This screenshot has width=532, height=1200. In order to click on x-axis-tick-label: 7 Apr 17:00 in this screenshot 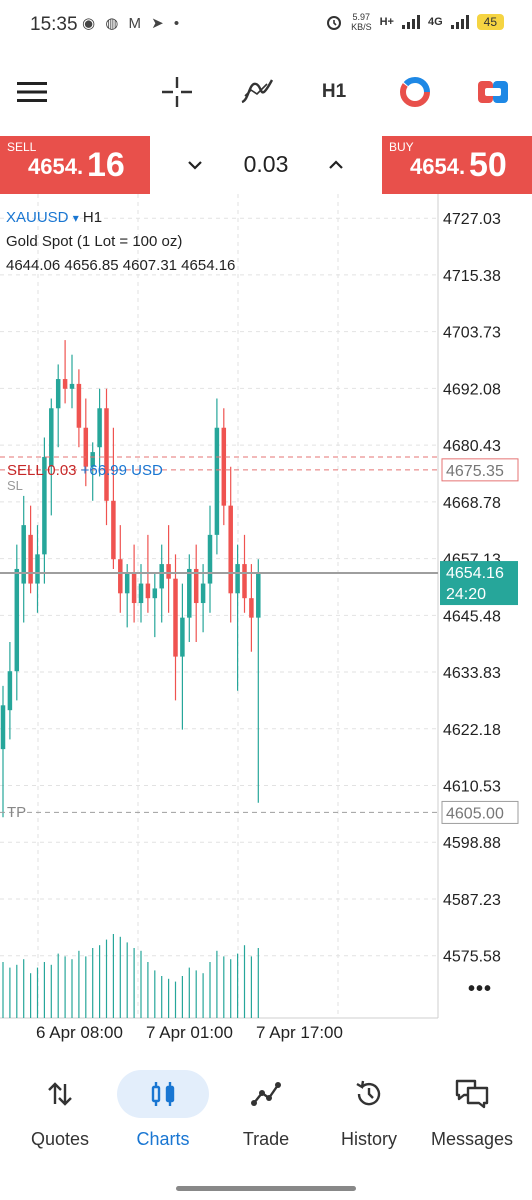, I will do `click(299, 1032)`.